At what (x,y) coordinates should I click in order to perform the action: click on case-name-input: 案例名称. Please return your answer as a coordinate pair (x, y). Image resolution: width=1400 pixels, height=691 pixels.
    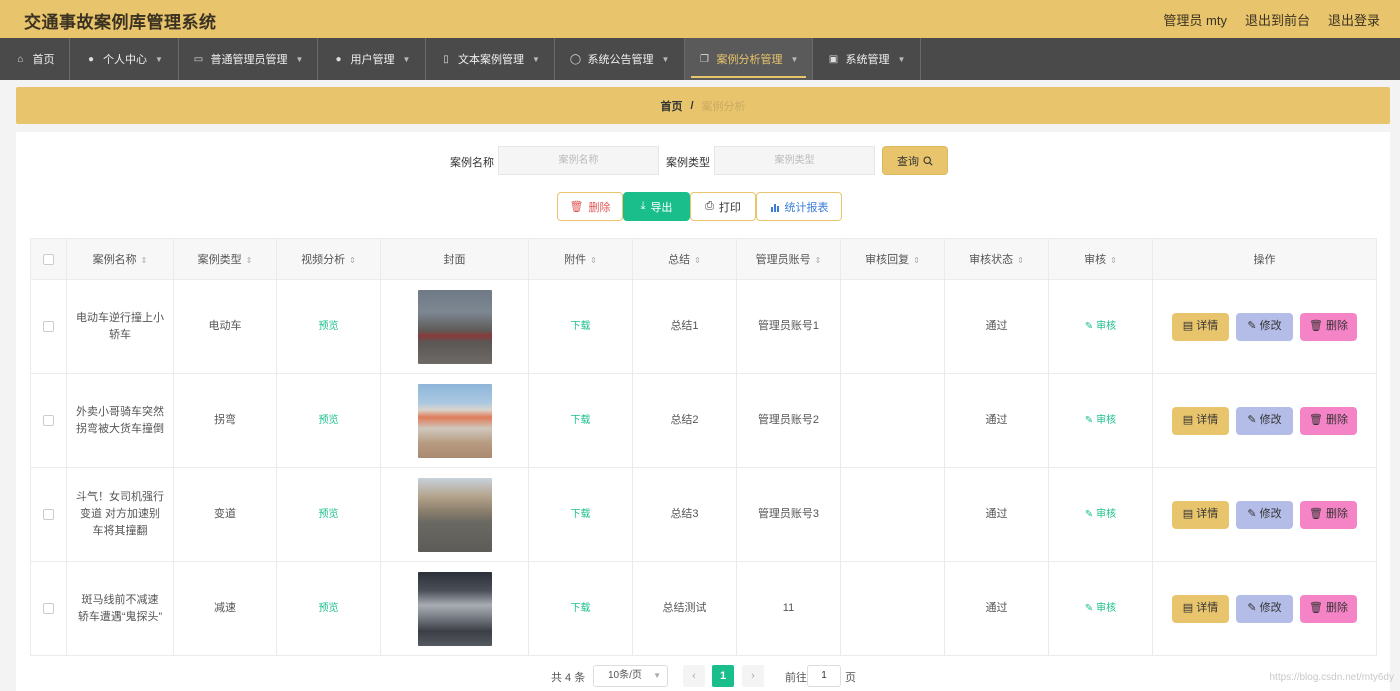
    Looking at the image, I should click on (578, 160).